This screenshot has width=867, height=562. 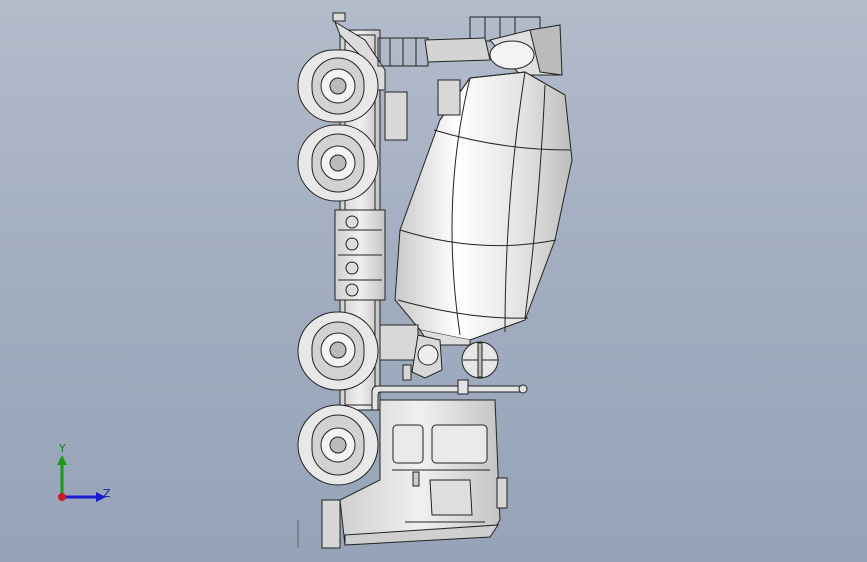 What do you see at coordinates (483, 208) in the screenshot?
I see `mixer-drum` at bounding box center [483, 208].